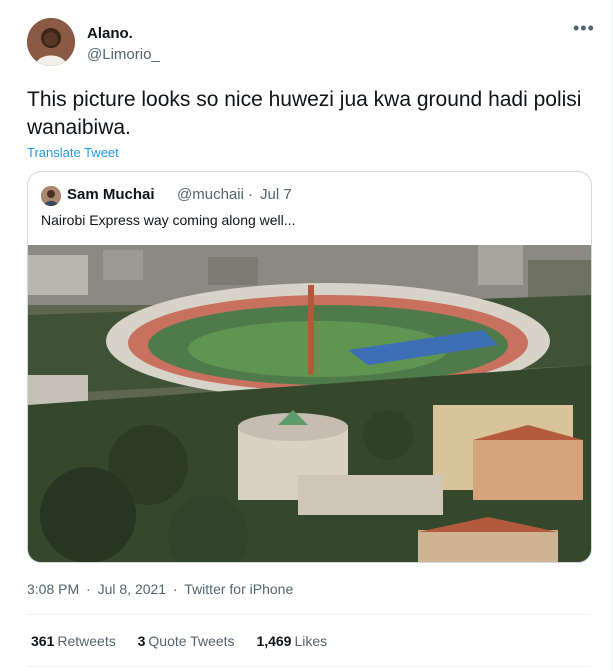 This screenshot has height=671, width=613. What do you see at coordinates (123, 54) in the screenshot?
I see `author-handle: @Limorio_` at bounding box center [123, 54].